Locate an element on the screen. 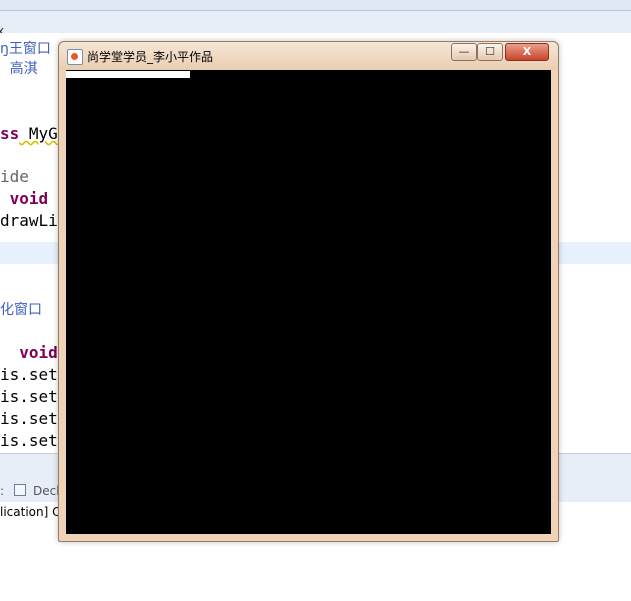  ide-toolbar is located at coordinates (315, 5).